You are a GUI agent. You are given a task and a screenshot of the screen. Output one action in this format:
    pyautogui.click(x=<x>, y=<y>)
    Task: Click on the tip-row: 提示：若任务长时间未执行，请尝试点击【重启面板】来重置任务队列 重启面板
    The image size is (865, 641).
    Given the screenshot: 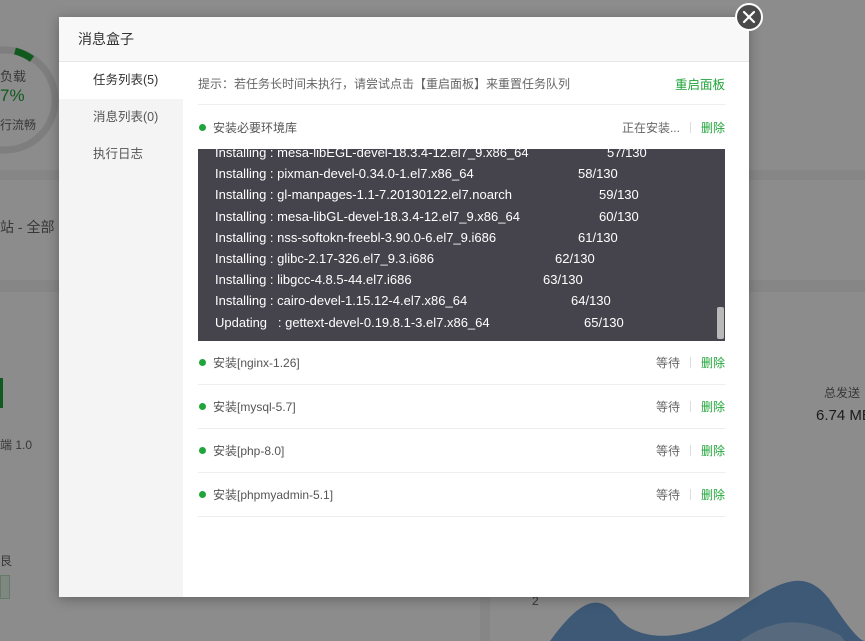 What is the action you would take?
    pyautogui.click(x=461, y=83)
    